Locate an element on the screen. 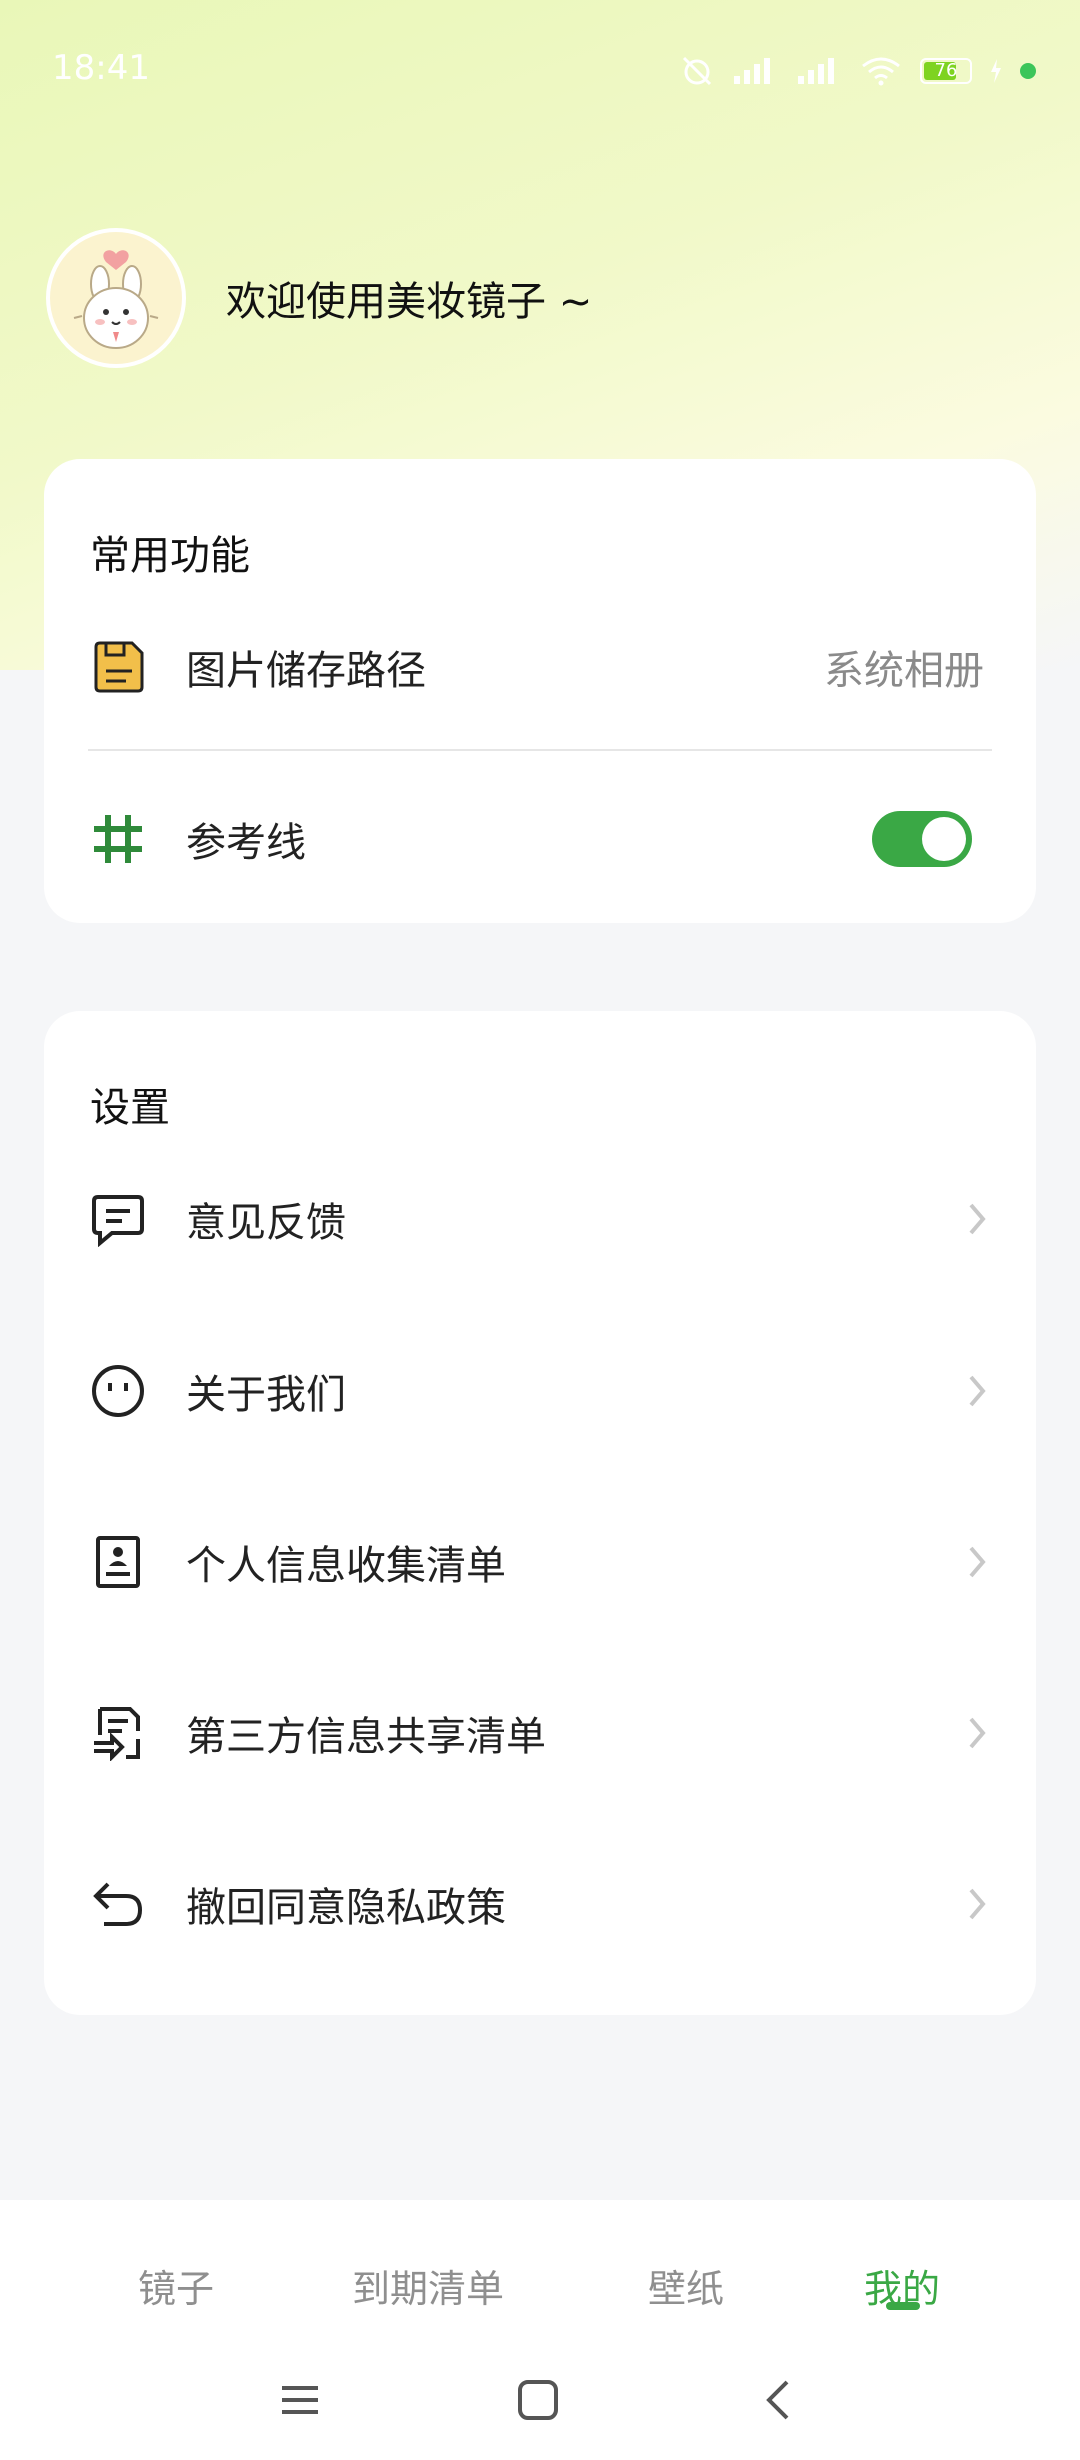 This screenshot has height=2460, width=1080. smile-icon is located at coordinates (118, 1391).